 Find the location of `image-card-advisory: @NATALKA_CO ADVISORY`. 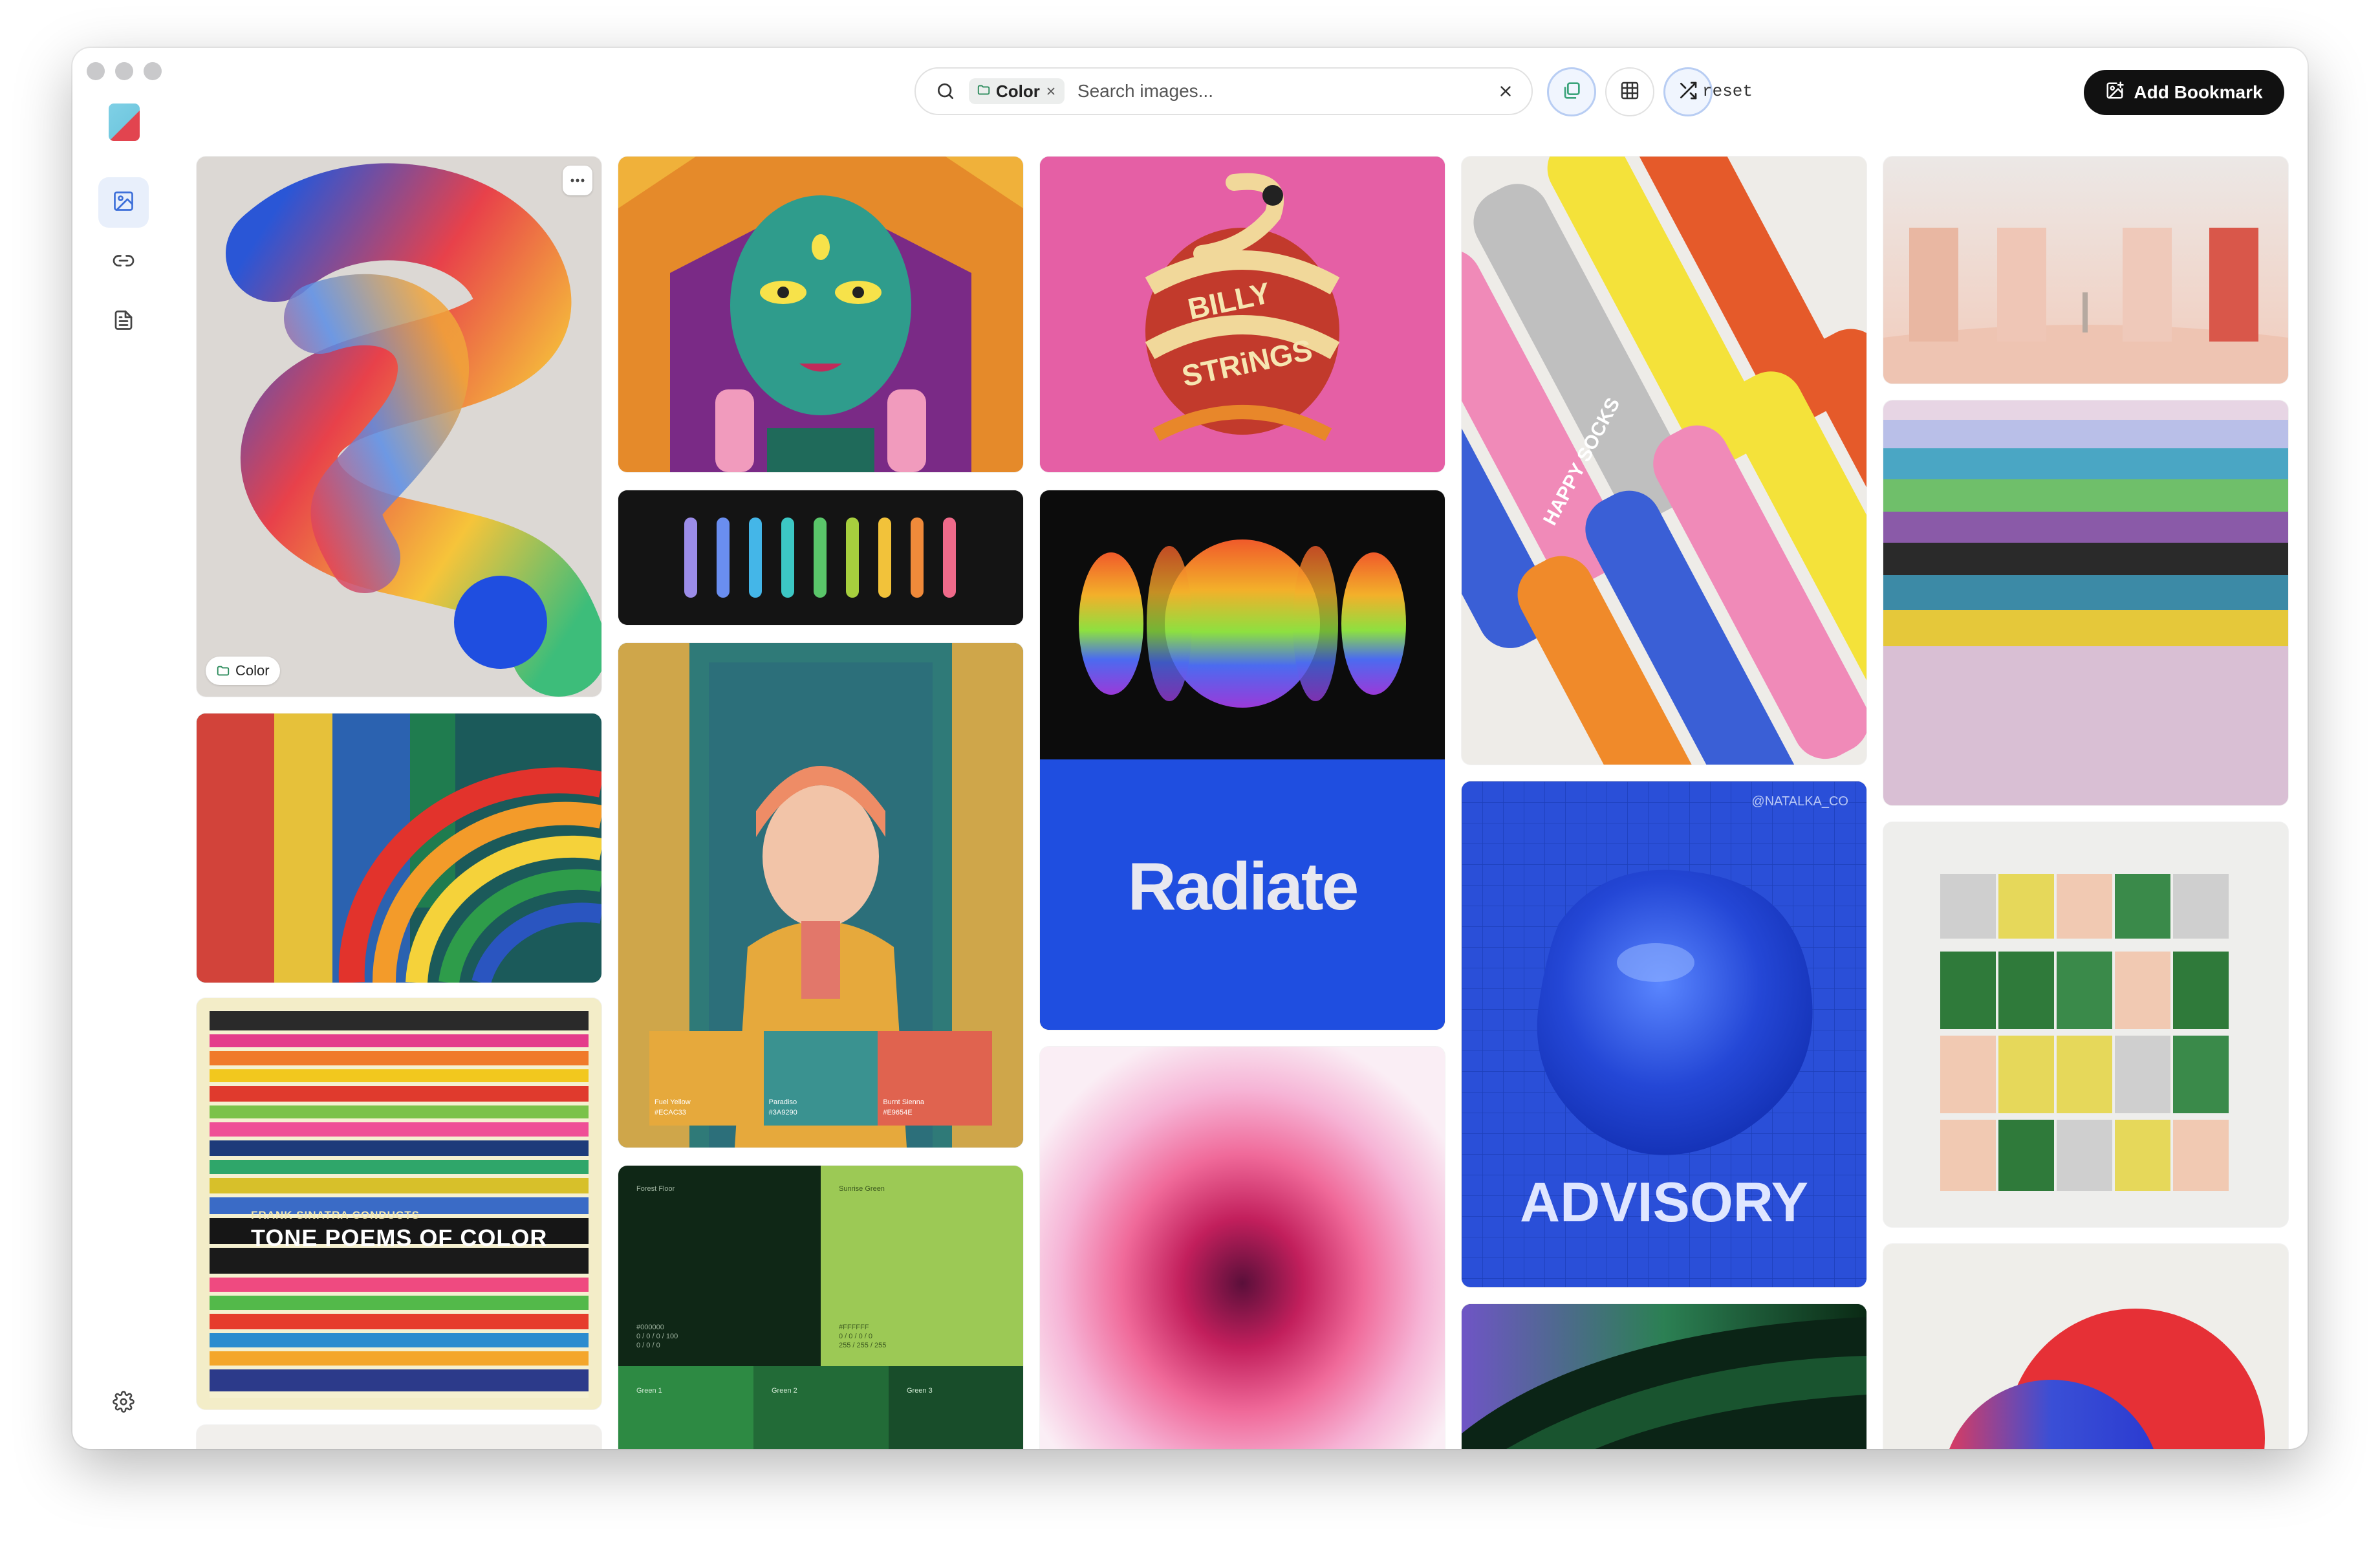

image-card-advisory: @NATALKA_CO ADVISORY is located at coordinates (1664, 1034).